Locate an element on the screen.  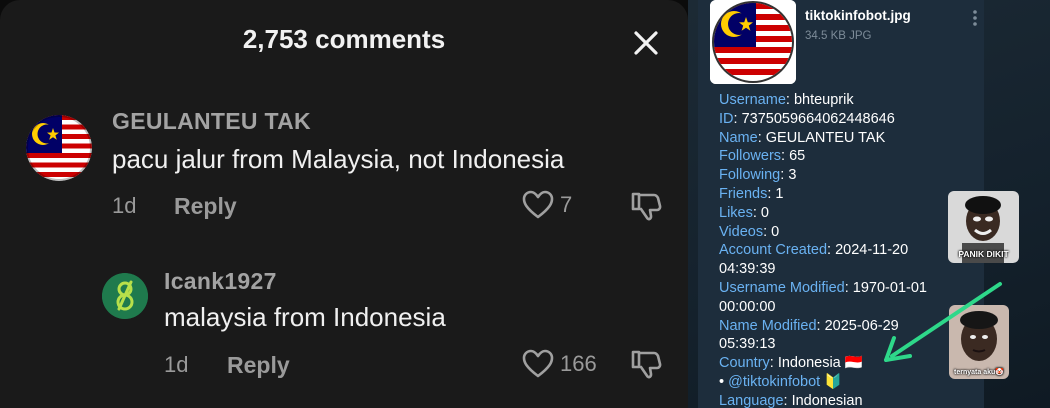
comment-1-avatar is located at coordinates (59, 148).